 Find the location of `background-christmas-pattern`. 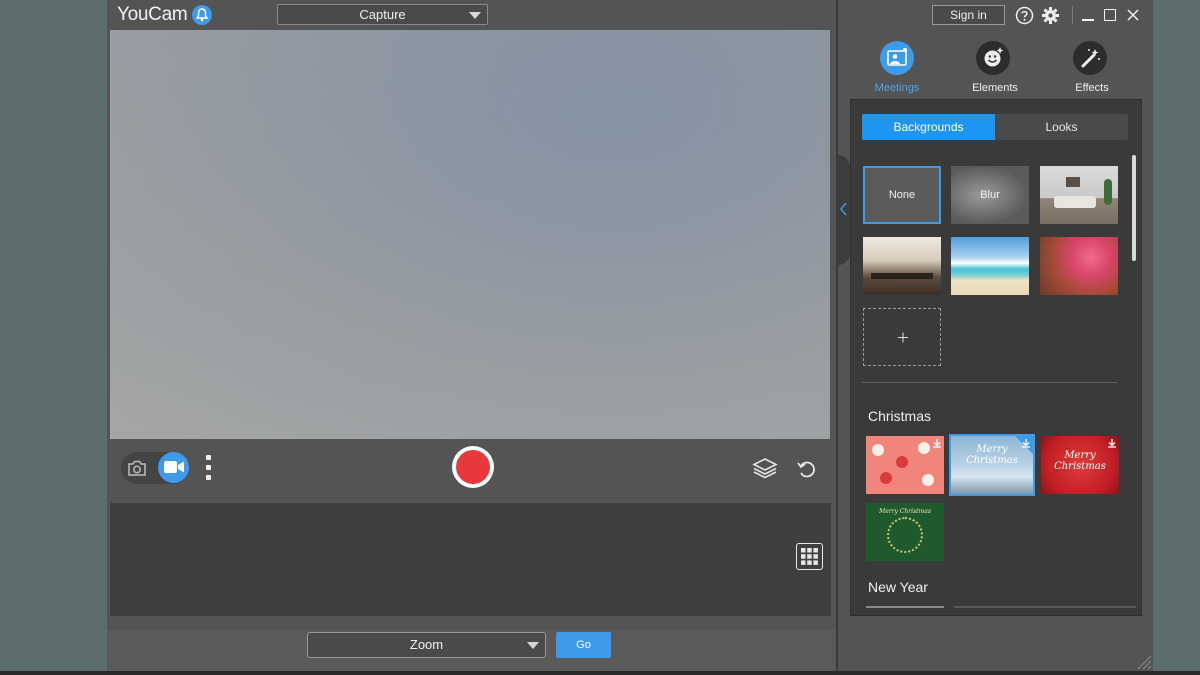

background-christmas-pattern is located at coordinates (905, 465).